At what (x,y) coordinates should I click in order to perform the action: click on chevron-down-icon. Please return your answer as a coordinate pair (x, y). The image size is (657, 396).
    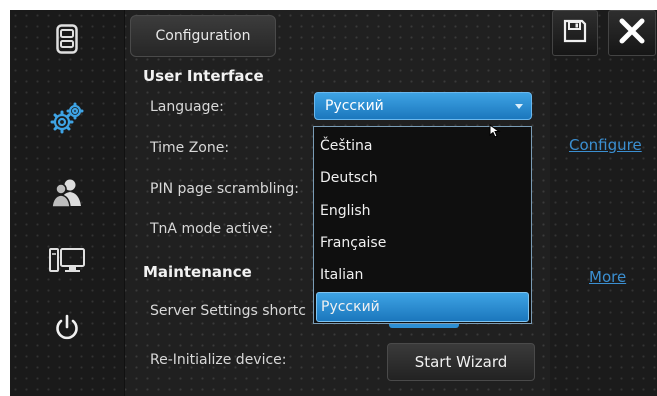
    Looking at the image, I should click on (519, 106).